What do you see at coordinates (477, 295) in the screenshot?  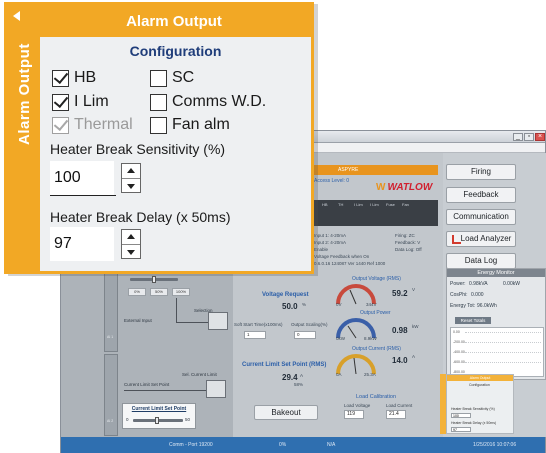 I see `cosphi-value: 0.000` at bounding box center [477, 295].